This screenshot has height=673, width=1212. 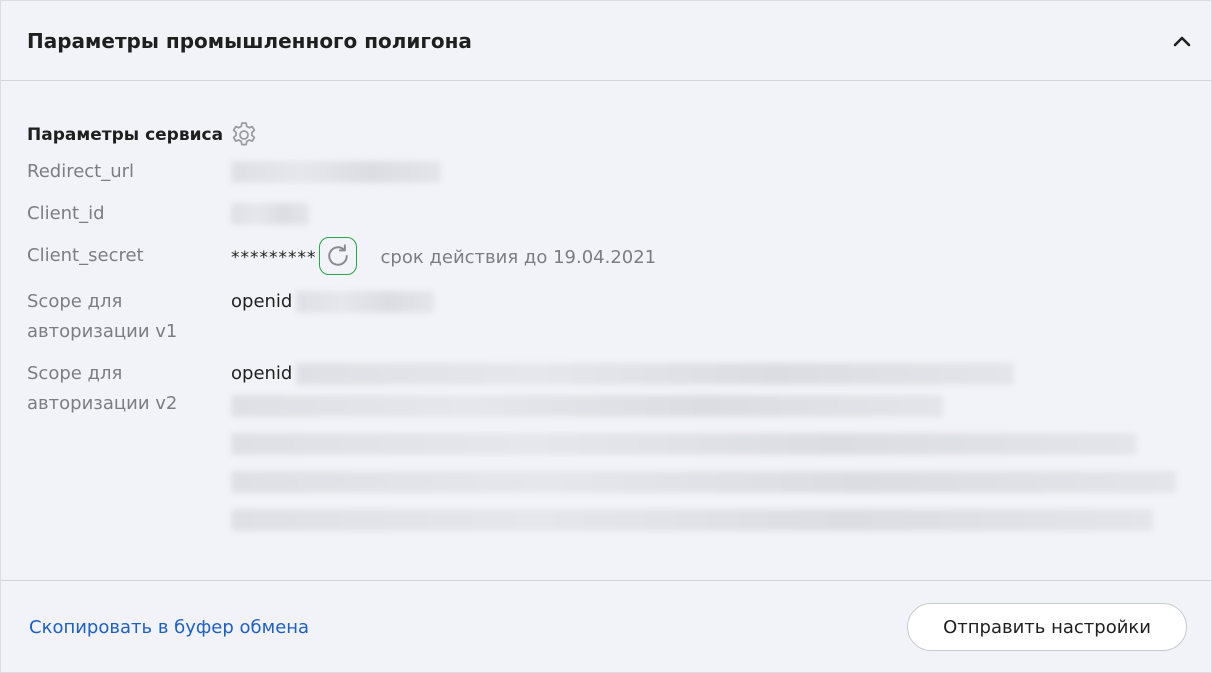 I want to click on redirect-url-row: Redirect_url, so click(x=606, y=172).